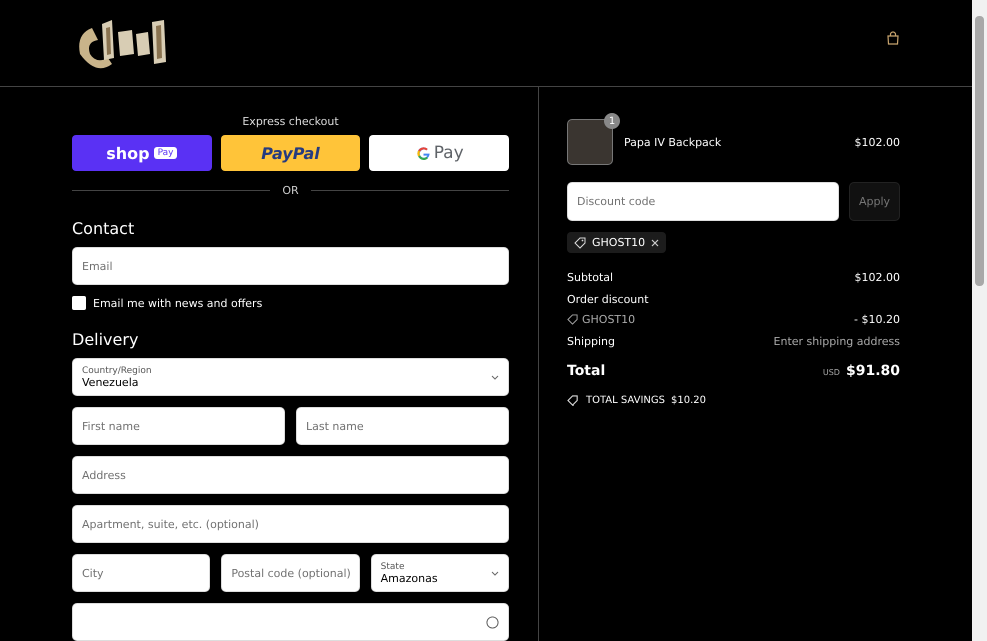 This screenshot has height=641, width=987. Describe the element at coordinates (104, 228) in the screenshot. I see `contact-heading: Contact` at that location.